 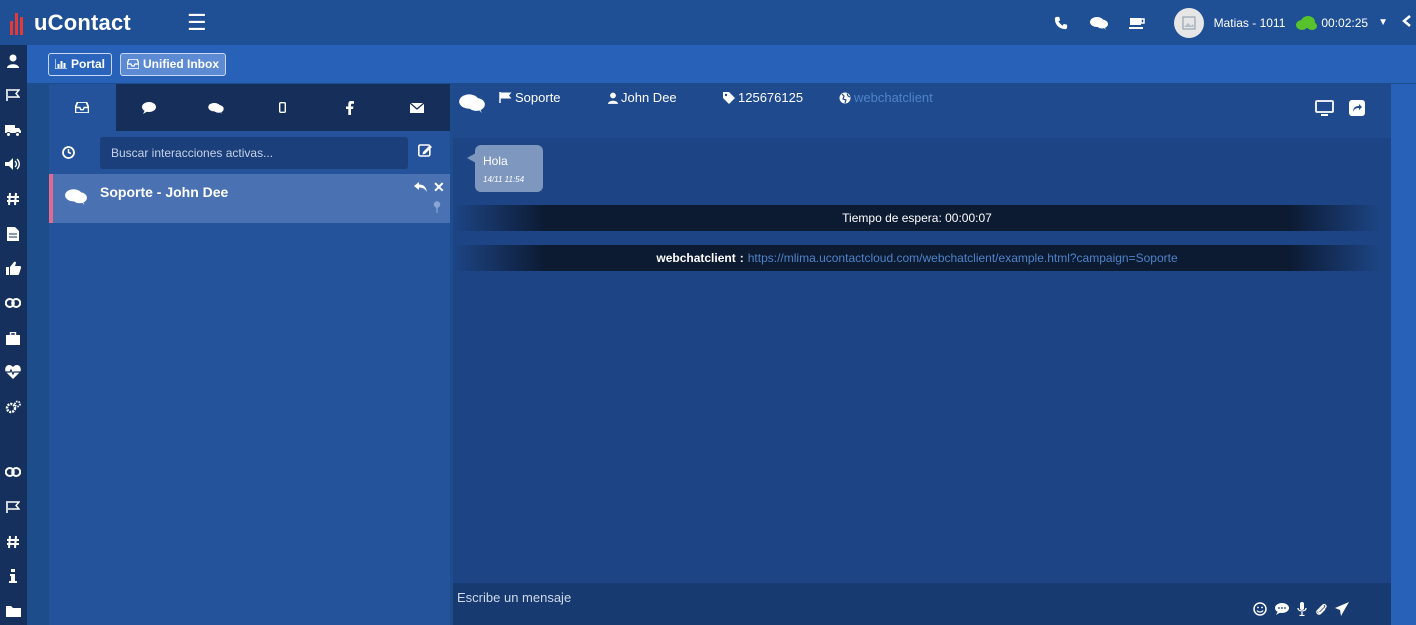 What do you see at coordinates (729, 97) in the screenshot?
I see `tag-icon` at bounding box center [729, 97].